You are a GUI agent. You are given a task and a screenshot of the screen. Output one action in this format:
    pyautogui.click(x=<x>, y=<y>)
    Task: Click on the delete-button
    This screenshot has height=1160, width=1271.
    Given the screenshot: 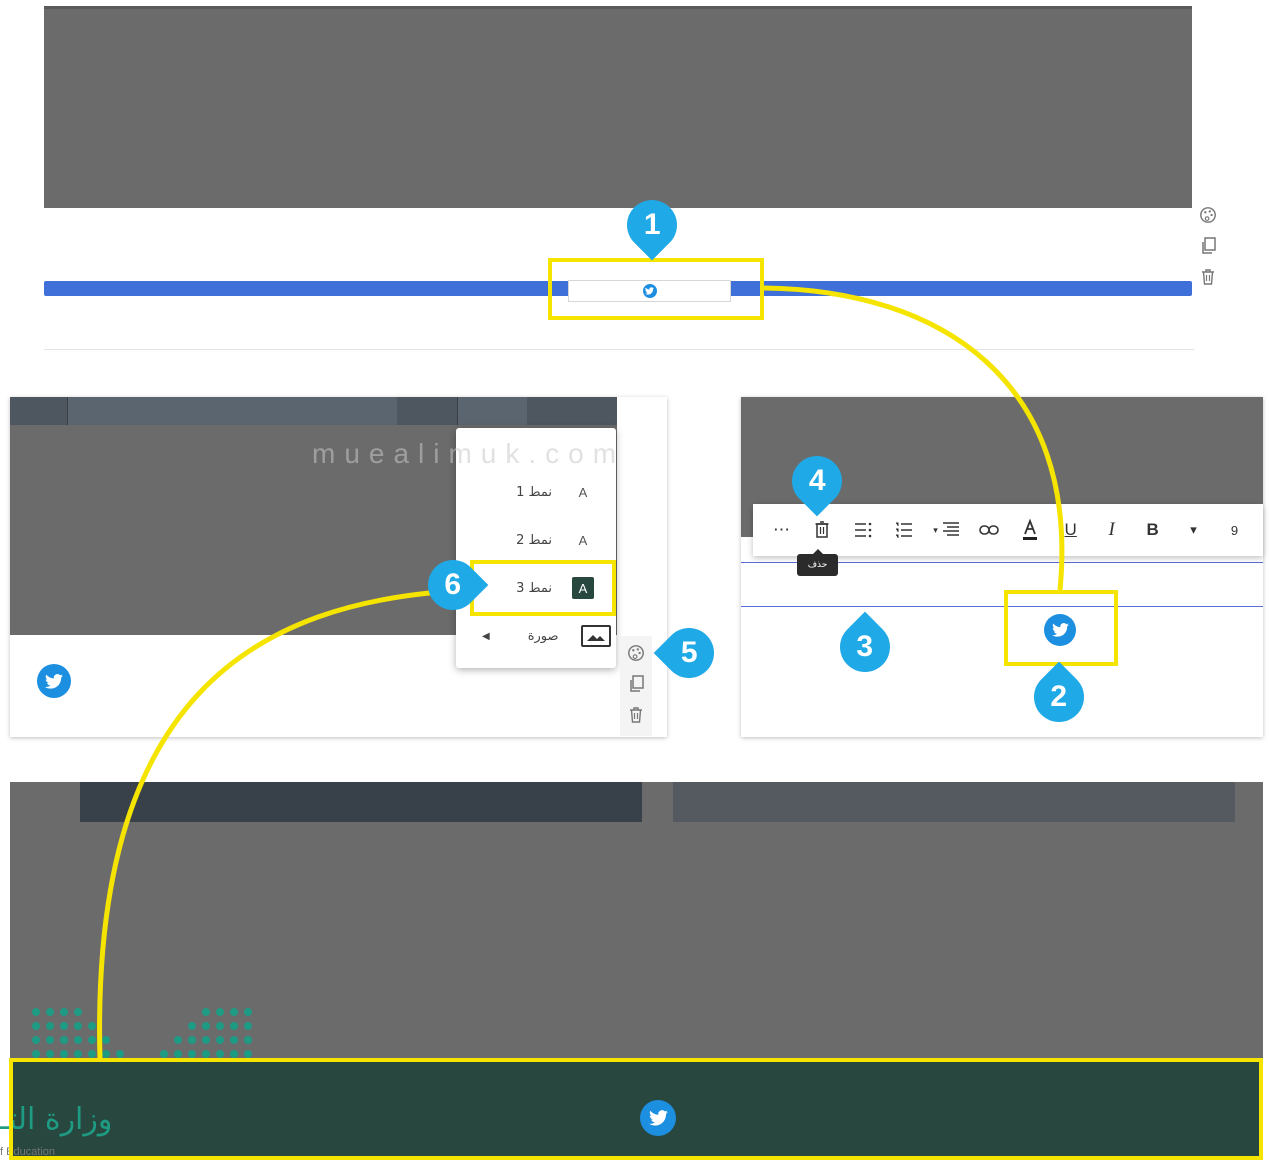 What is the action you would take?
    pyautogui.click(x=822, y=530)
    